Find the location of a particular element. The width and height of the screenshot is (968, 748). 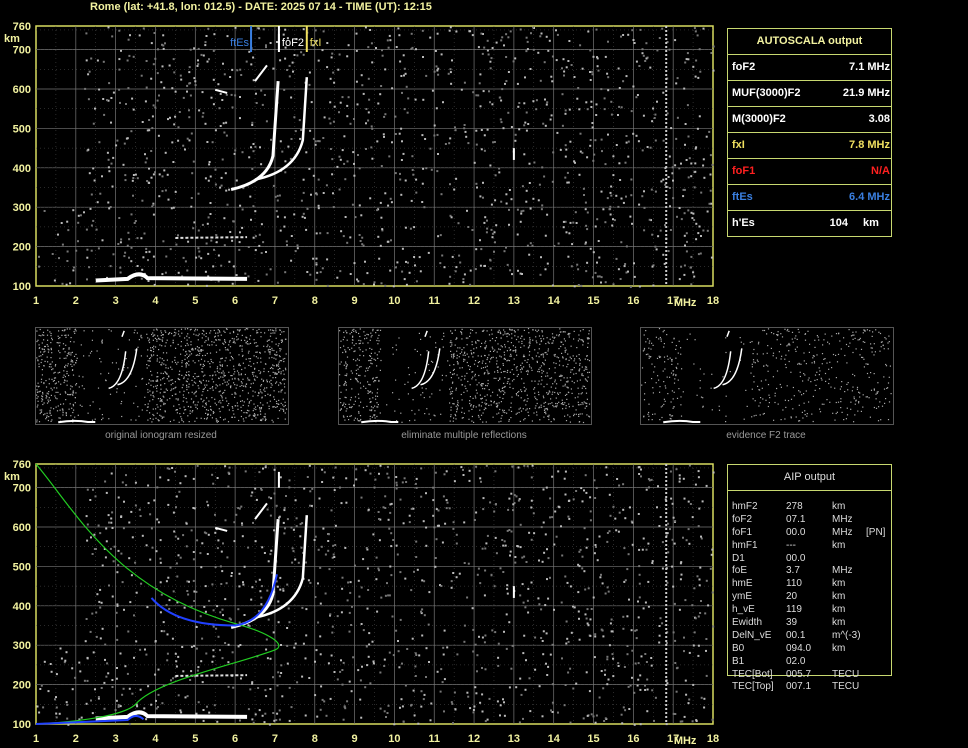

autoscala-value: 104 is located at coordinates (838, 223).